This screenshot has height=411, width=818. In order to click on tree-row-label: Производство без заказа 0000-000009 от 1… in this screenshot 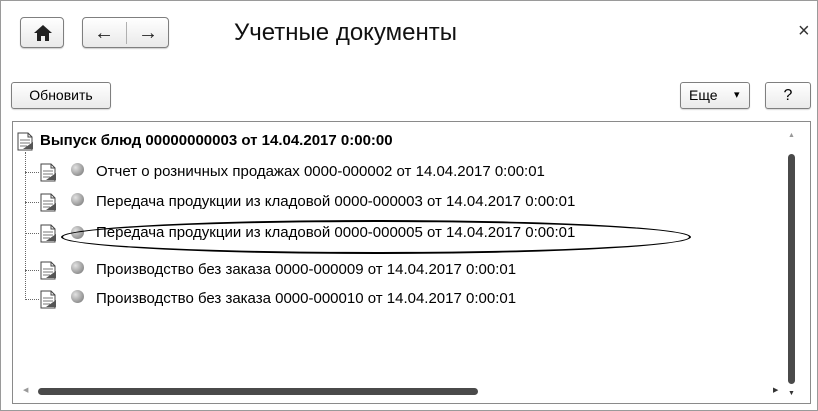, I will do `click(306, 269)`.